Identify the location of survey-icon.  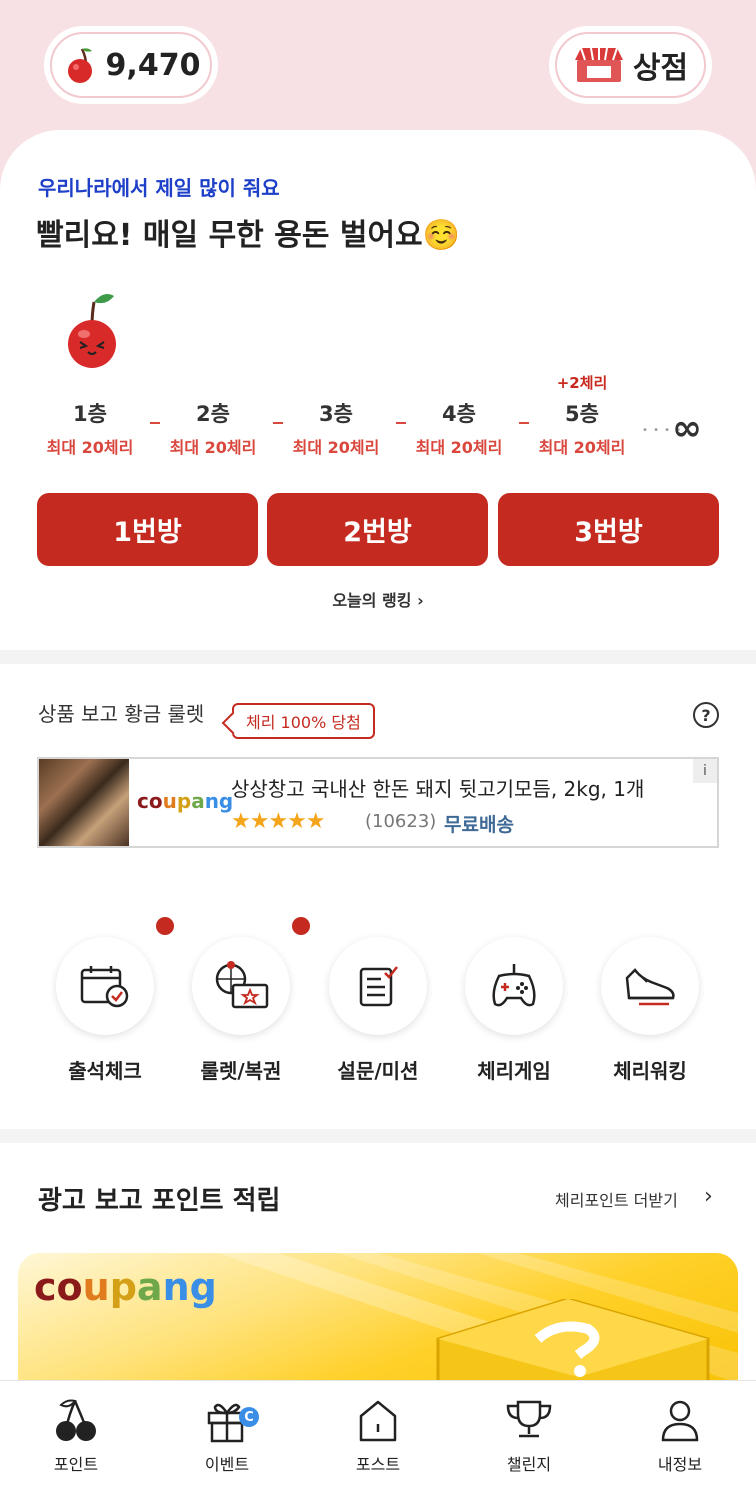
(378, 986).